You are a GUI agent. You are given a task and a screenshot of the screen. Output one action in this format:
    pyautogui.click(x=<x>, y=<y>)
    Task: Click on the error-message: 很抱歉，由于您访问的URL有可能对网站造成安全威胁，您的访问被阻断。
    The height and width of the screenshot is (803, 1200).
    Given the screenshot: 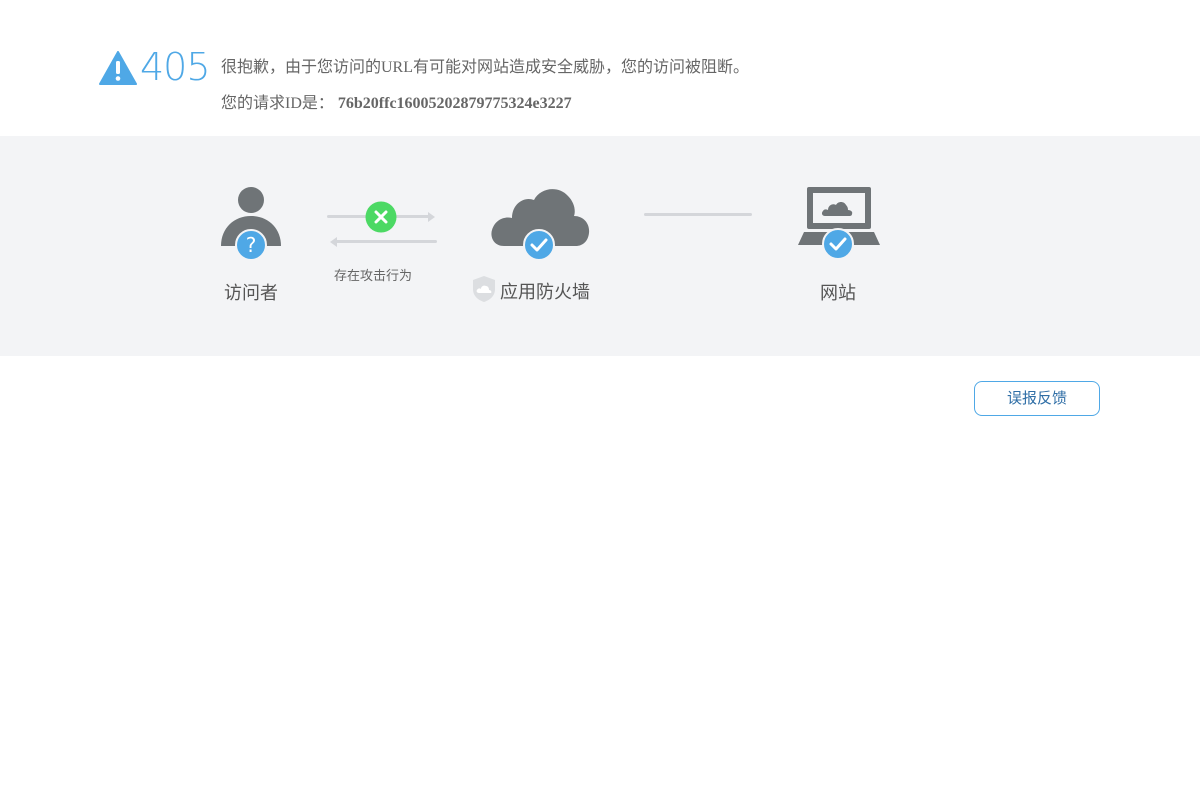 What is the action you would take?
    pyautogui.click(x=485, y=67)
    